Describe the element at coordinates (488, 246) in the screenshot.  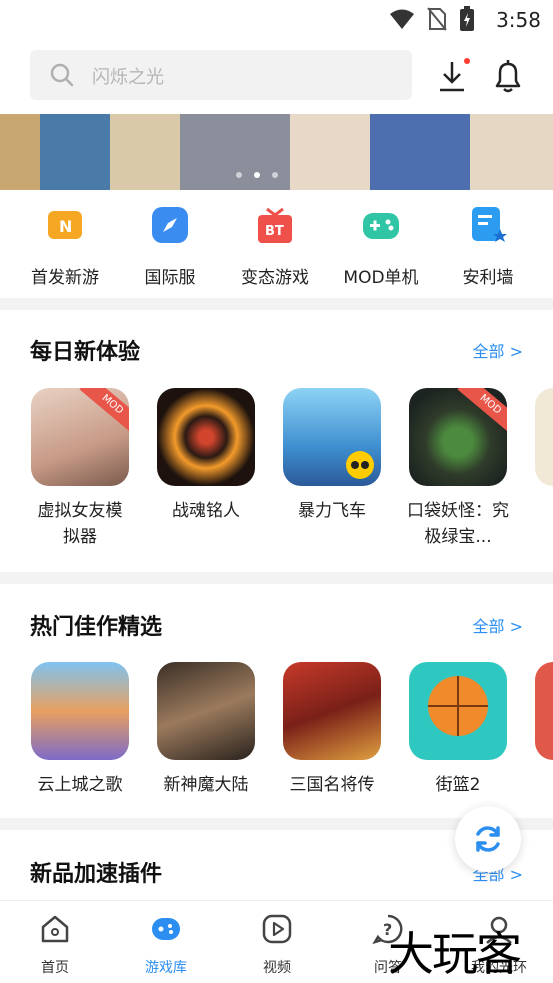
I see `category-recommend-wall: 安利墙` at that location.